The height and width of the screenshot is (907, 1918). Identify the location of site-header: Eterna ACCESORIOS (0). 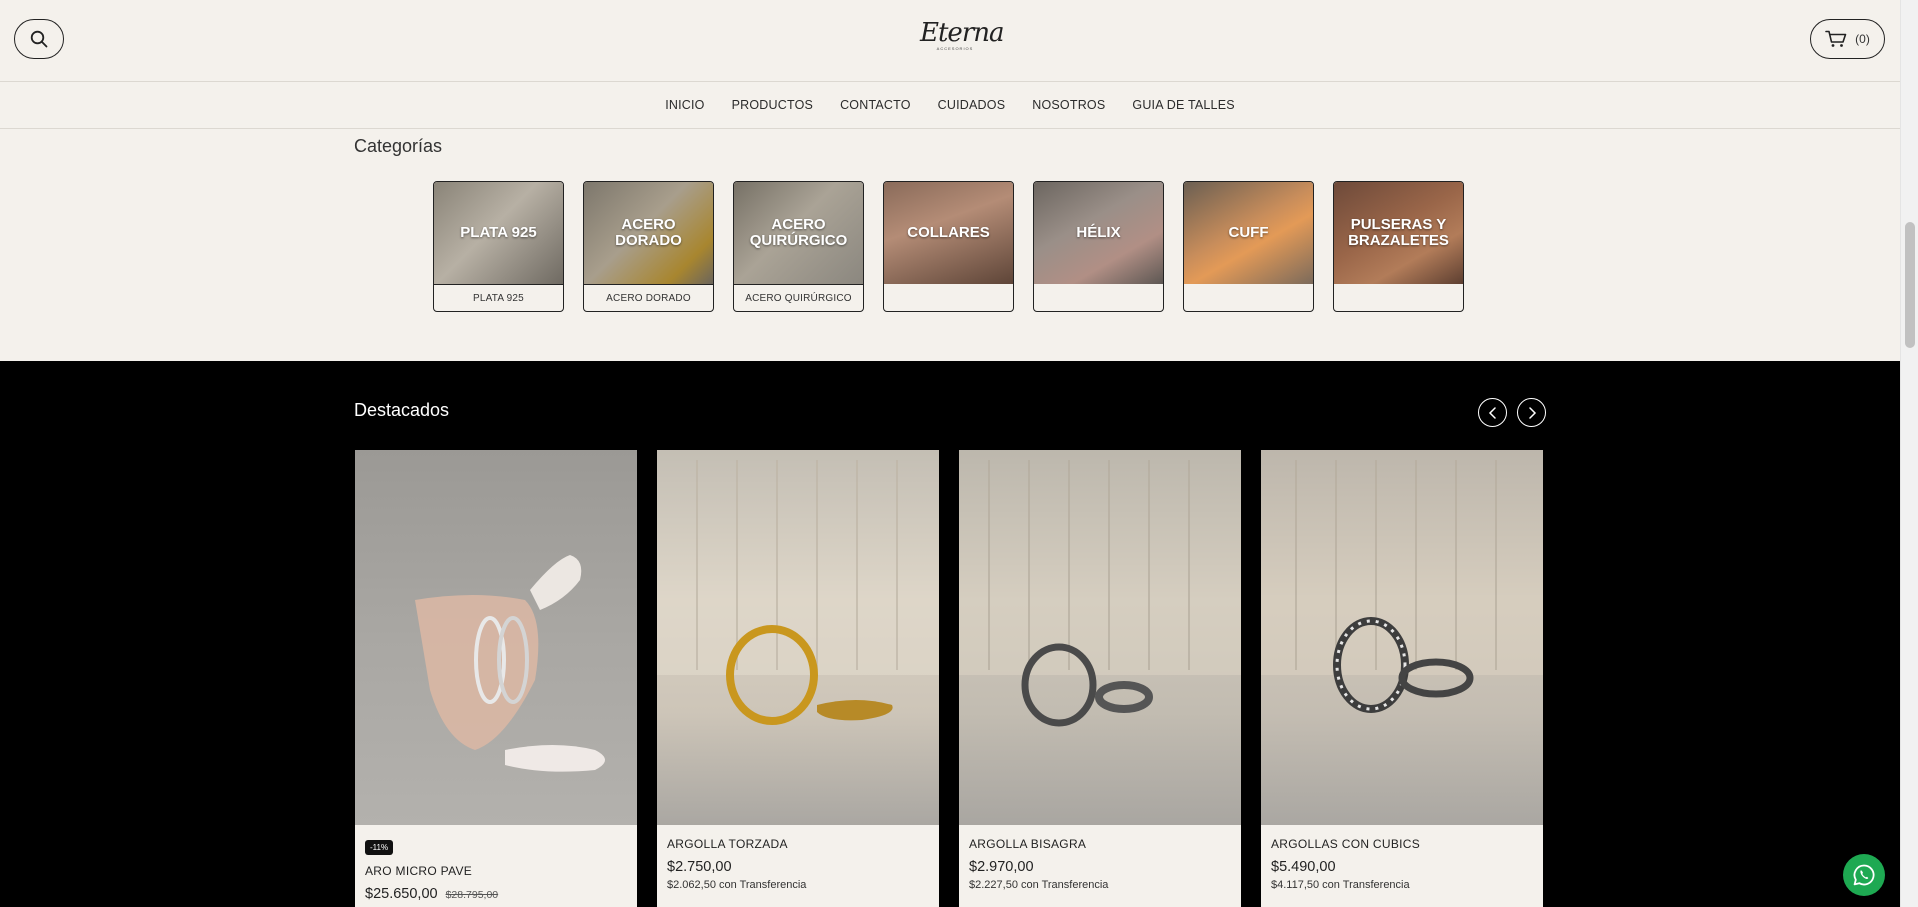
(950, 41).